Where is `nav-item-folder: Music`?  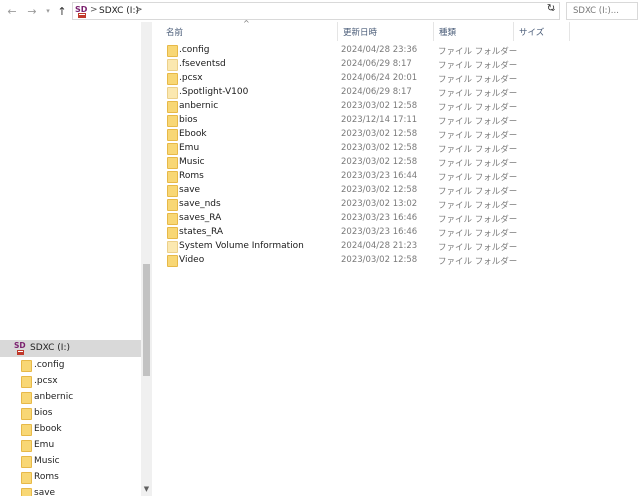
nav-item-folder: Music is located at coordinates (70, 462).